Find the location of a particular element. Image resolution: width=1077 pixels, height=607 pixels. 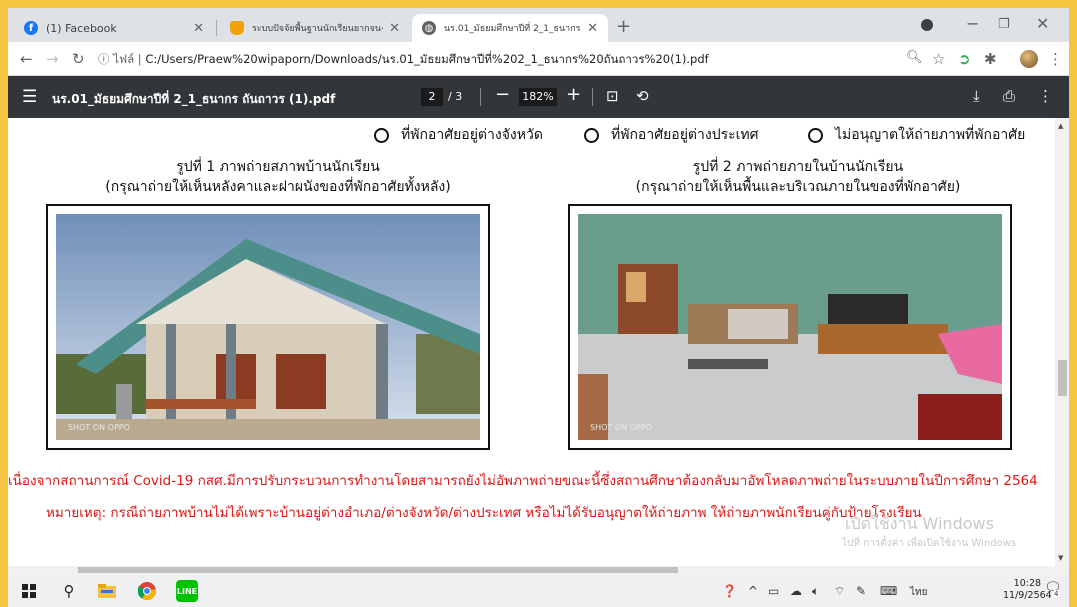

download-icon: ⤓ is located at coordinates (976, 96).